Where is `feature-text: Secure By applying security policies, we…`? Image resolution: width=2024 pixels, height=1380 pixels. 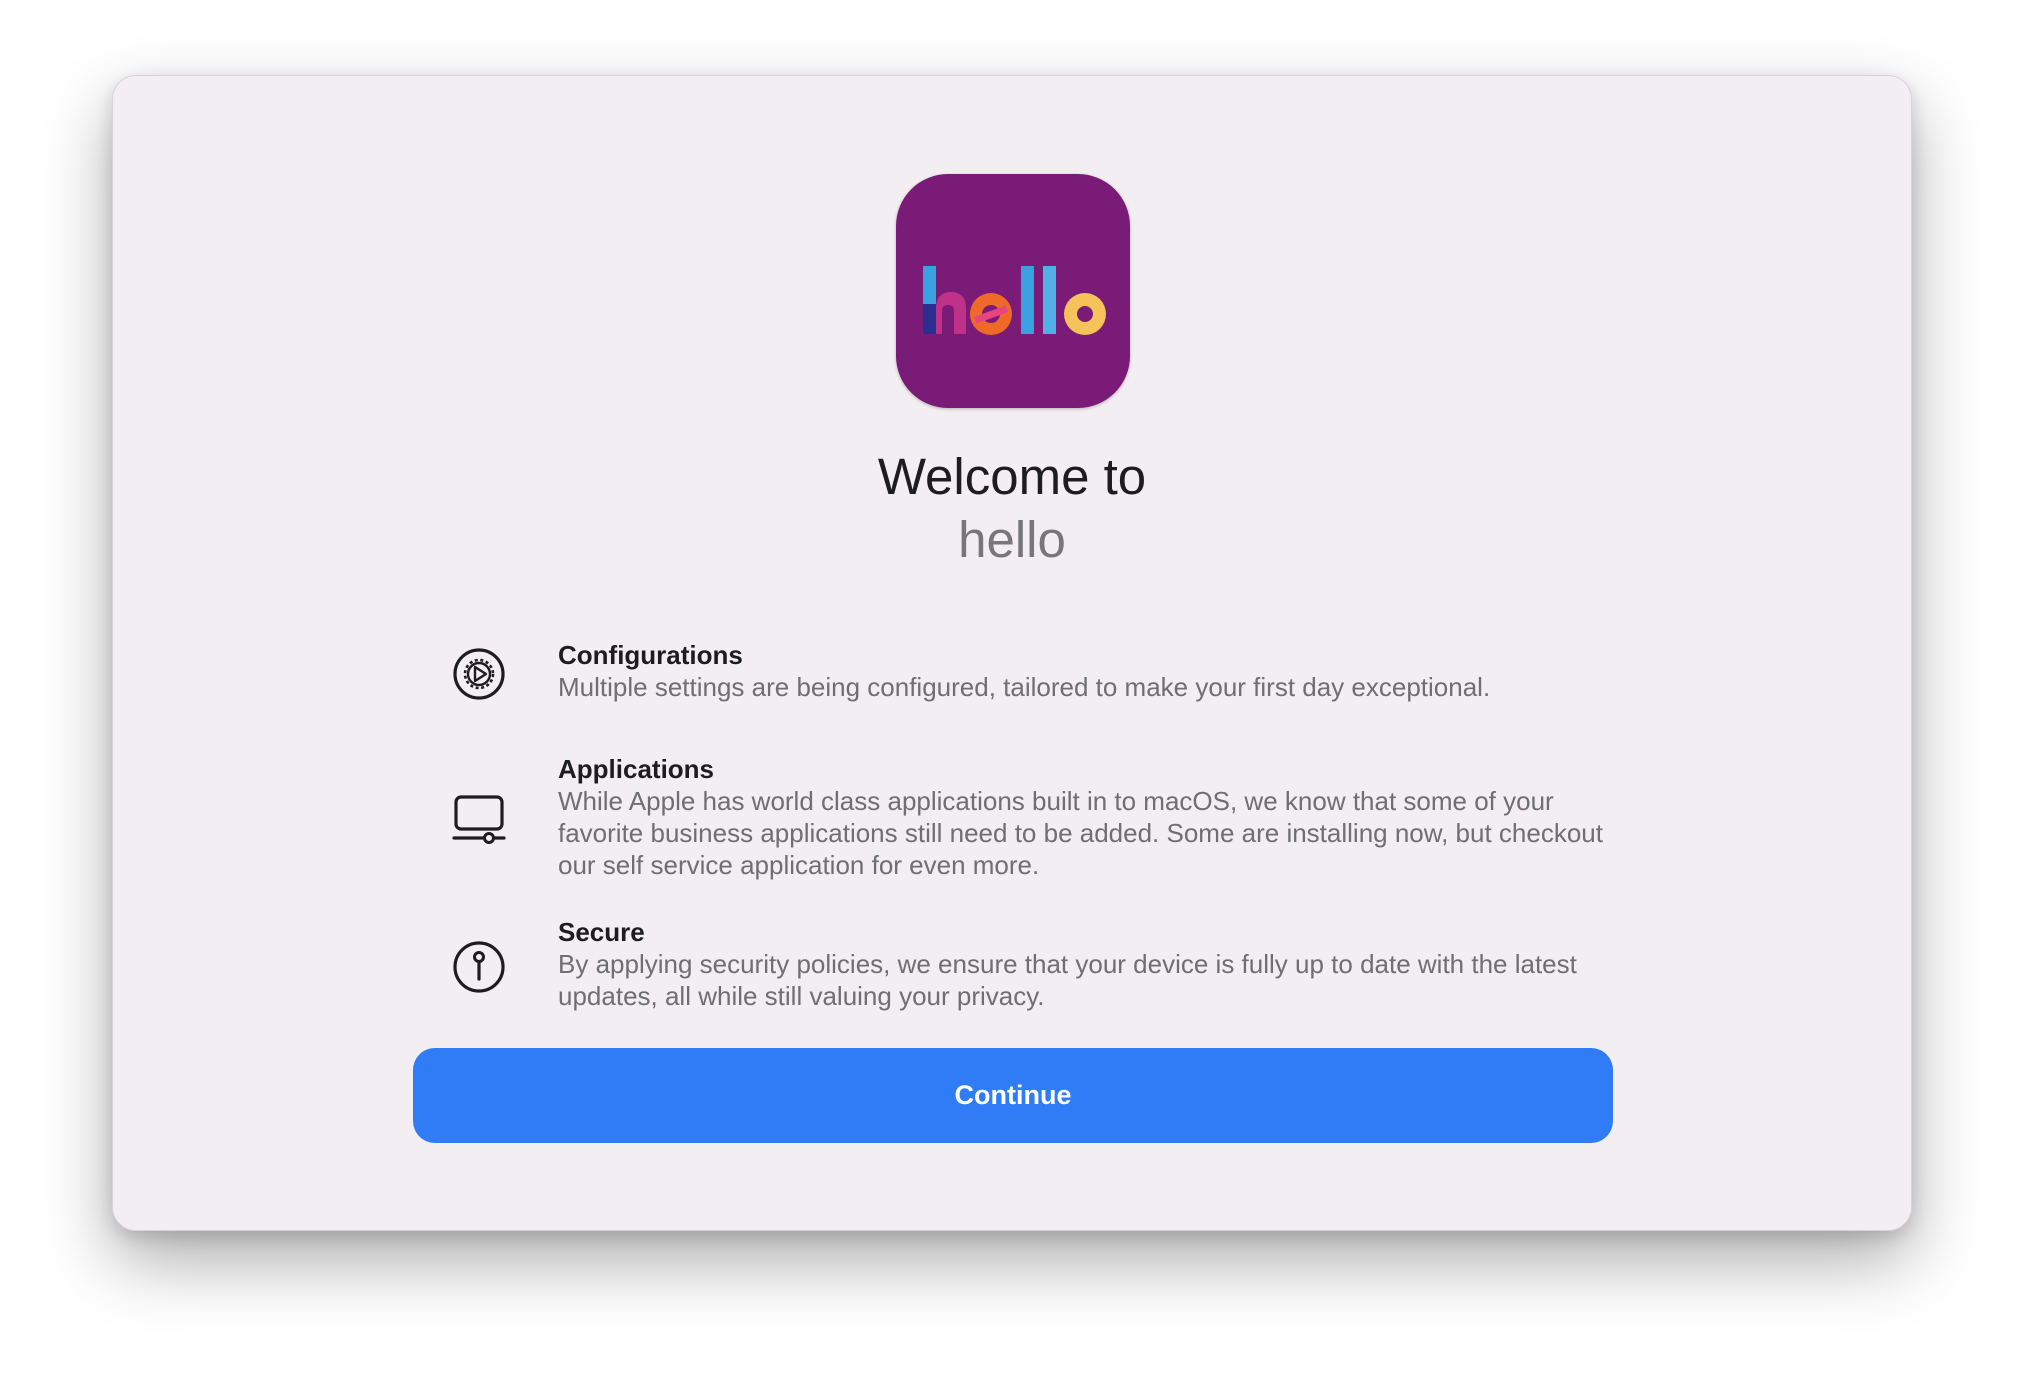
feature-text: Secure By applying security policies, we… is located at coordinates (1093, 964).